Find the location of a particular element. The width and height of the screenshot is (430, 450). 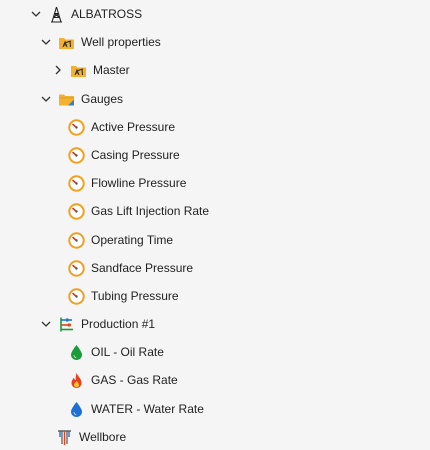

tree-node-label: Master is located at coordinates (111, 70).